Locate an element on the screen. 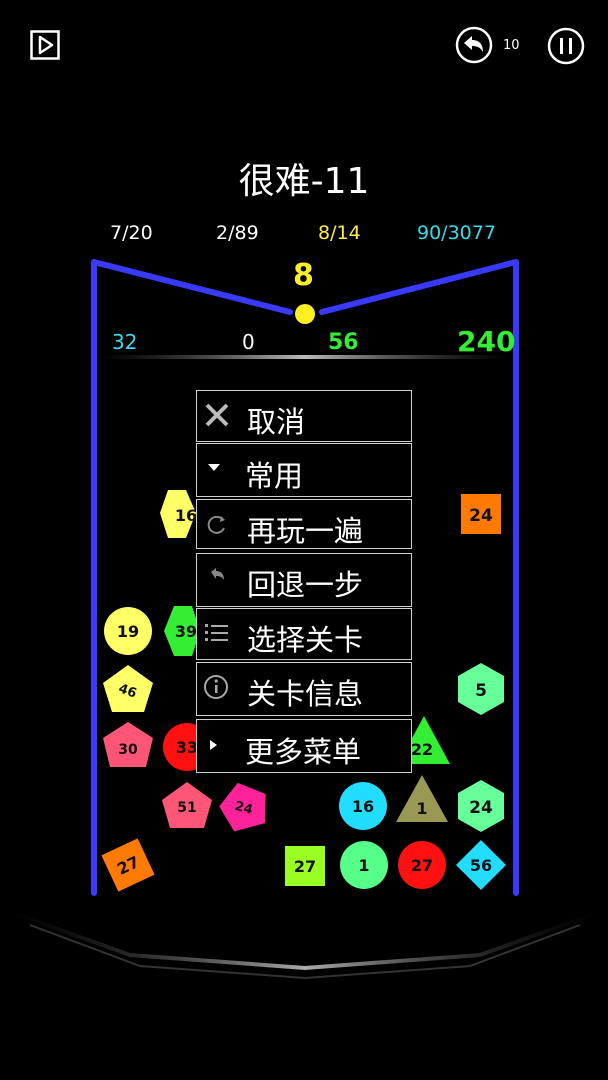 Image resolution: width=608 pixels, height=1080 pixels. menu-select-level: 选择关卡 is located at coordinates (304, 634).